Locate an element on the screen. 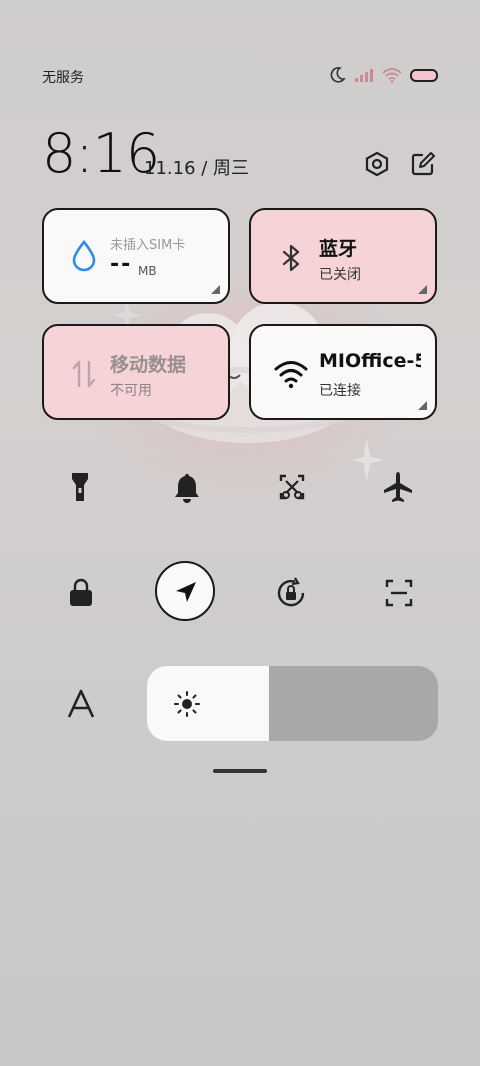  brightness-level is located at coordinates (208, 703).